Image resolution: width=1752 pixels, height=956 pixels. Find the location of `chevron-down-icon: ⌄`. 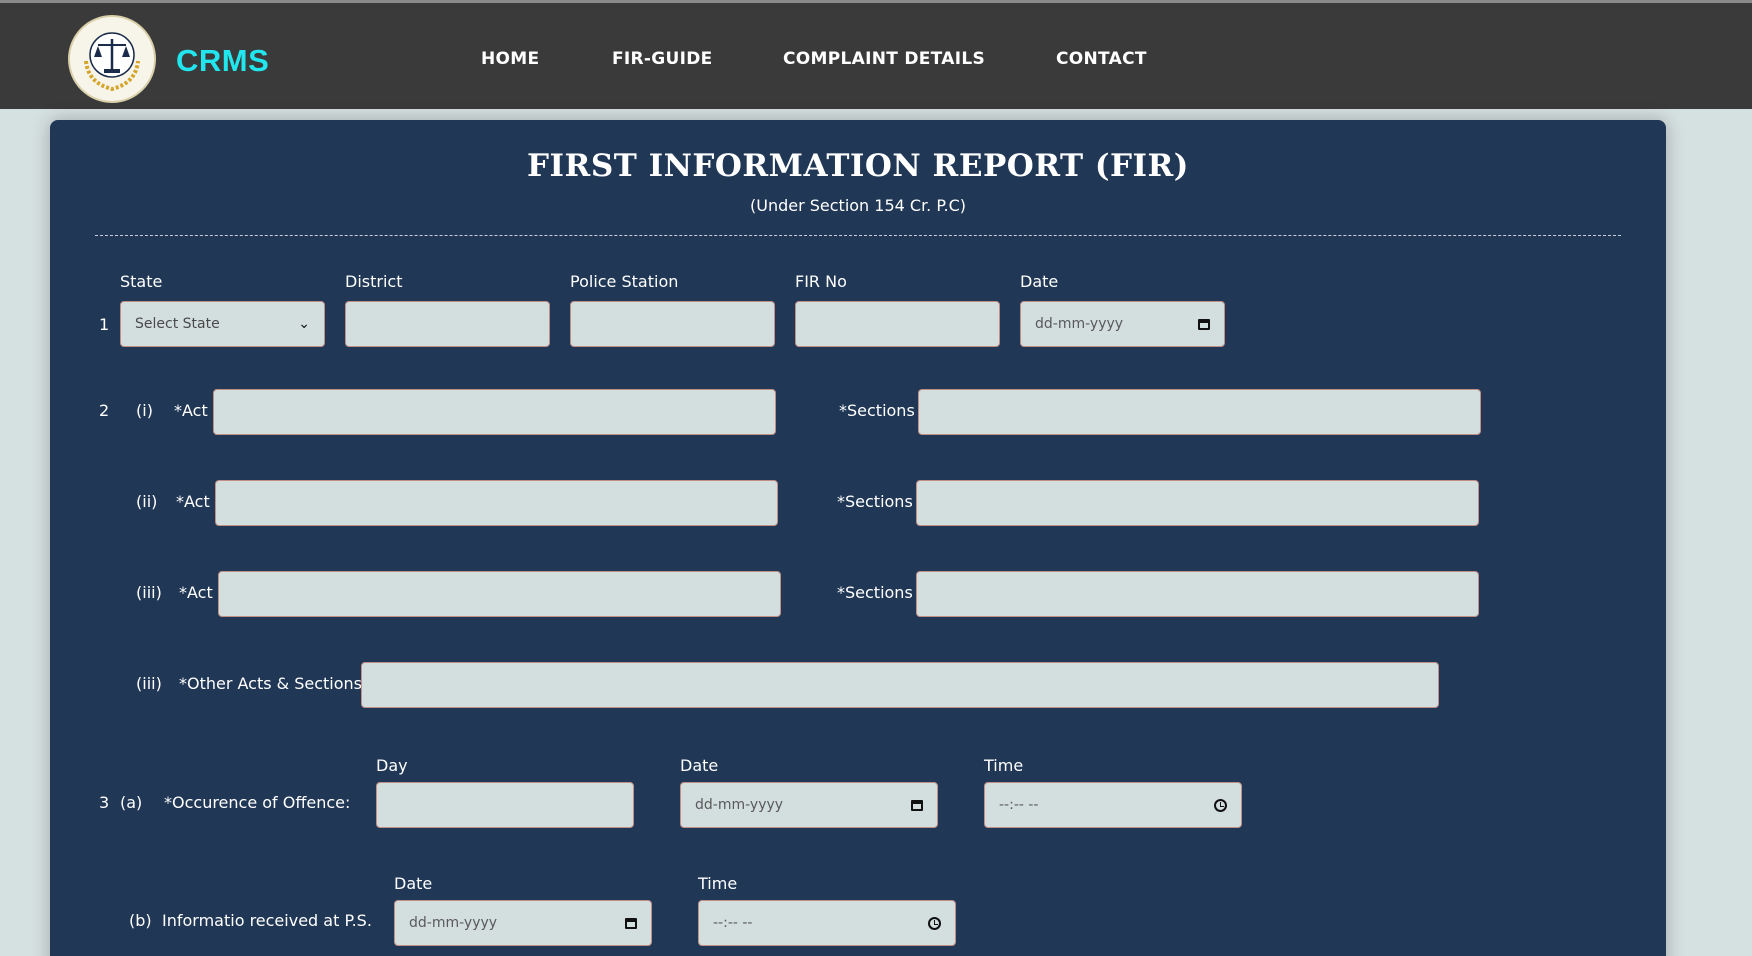

chevron-down-icon: ⌄ is located at coordinates (304, 324).